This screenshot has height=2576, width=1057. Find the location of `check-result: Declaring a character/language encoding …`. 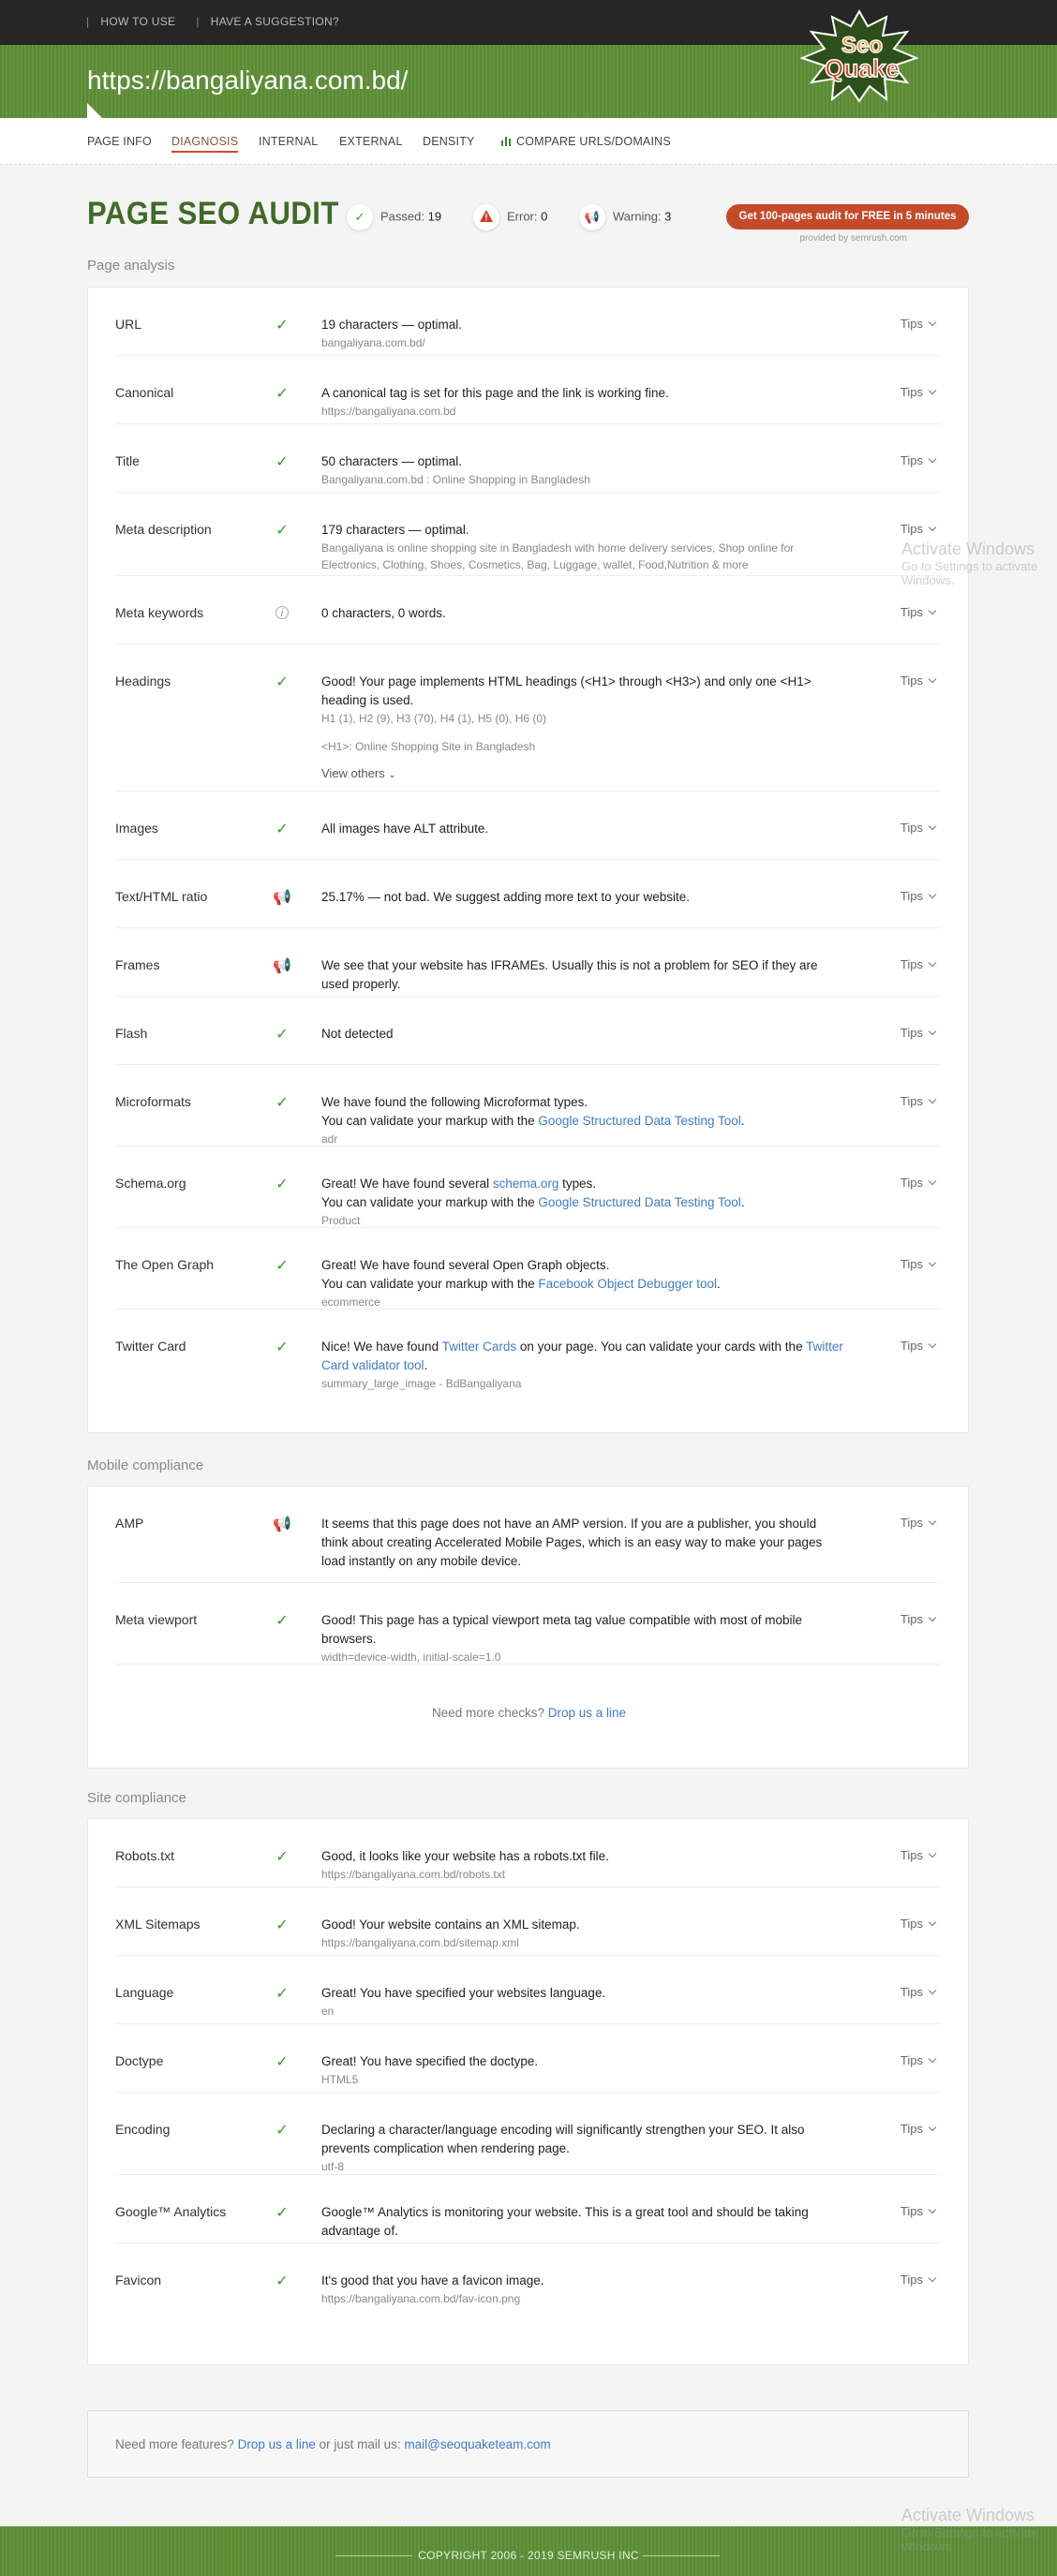

check-result: Declaring a character/language encoding … is located at coordinates (583, 2148).